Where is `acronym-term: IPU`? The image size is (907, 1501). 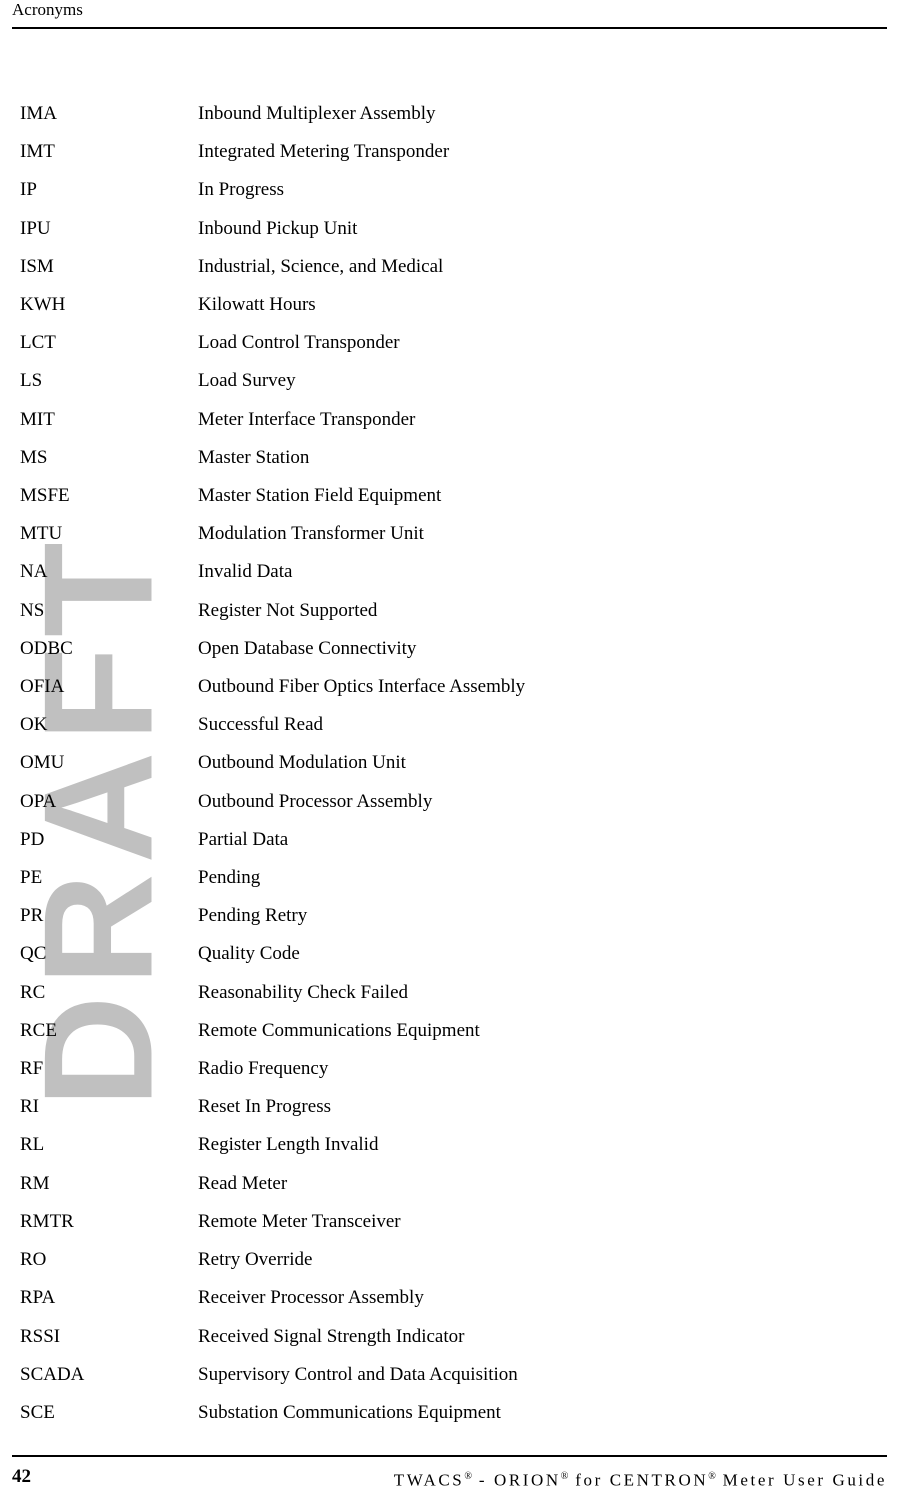
acronym-term: IPU is located at coordinates (35, 228).